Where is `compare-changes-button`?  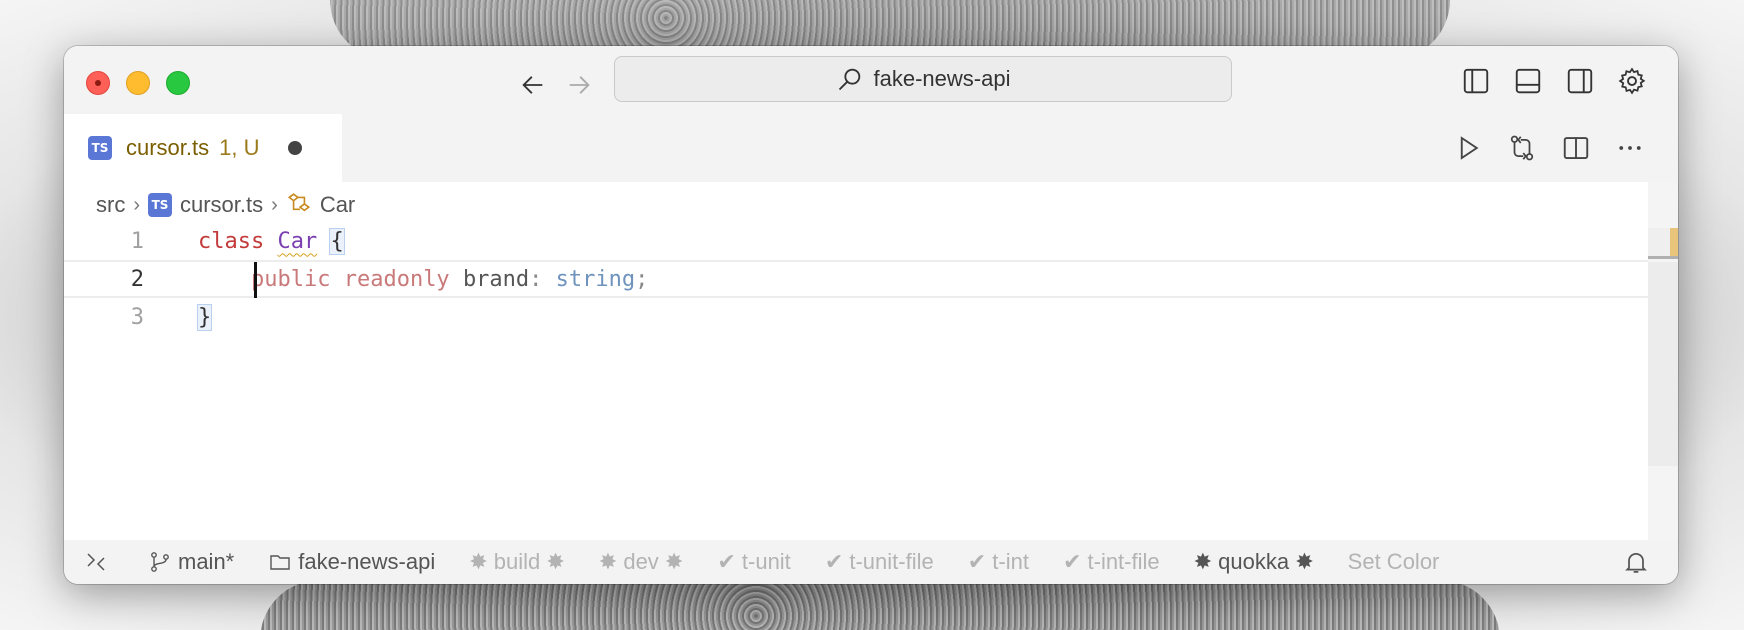 compare-changes-button is located at coordinates (1522, 148).